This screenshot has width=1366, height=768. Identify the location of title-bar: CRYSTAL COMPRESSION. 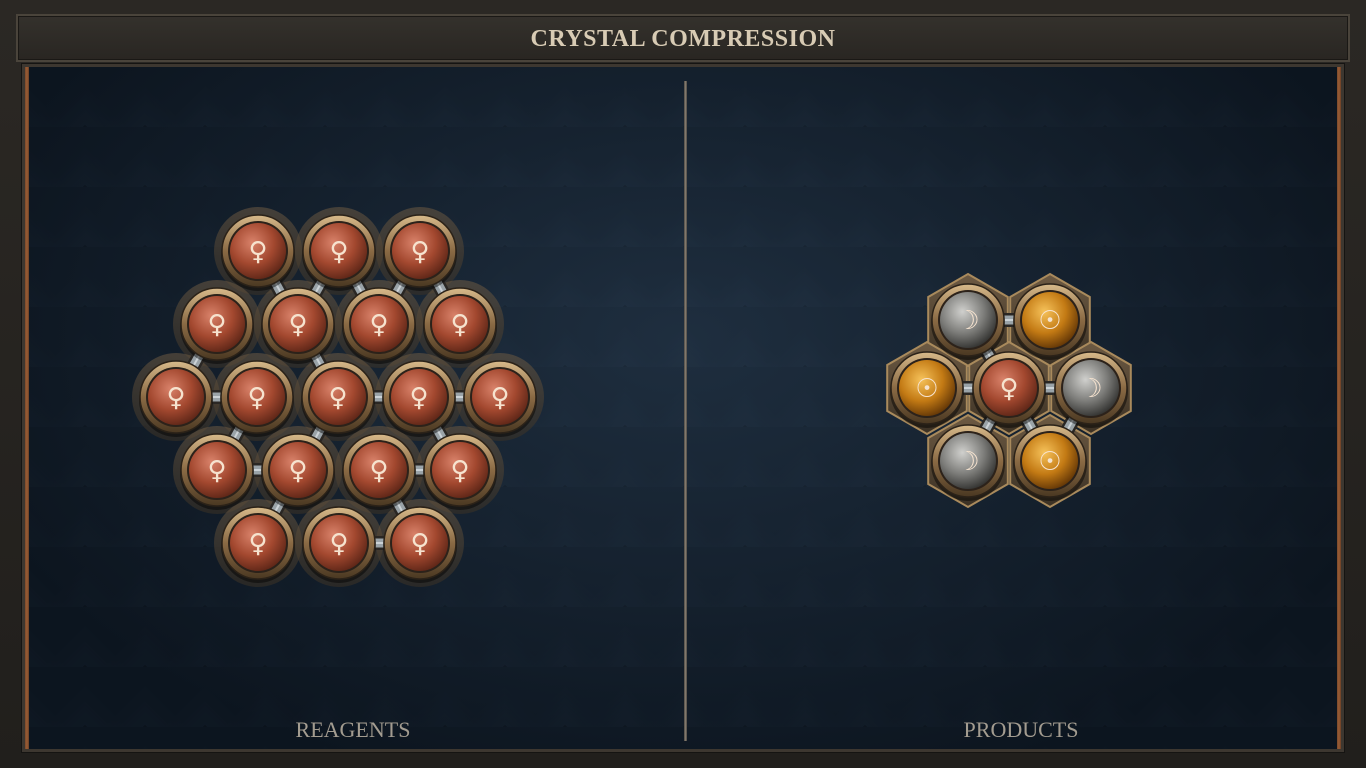
(683, 38).